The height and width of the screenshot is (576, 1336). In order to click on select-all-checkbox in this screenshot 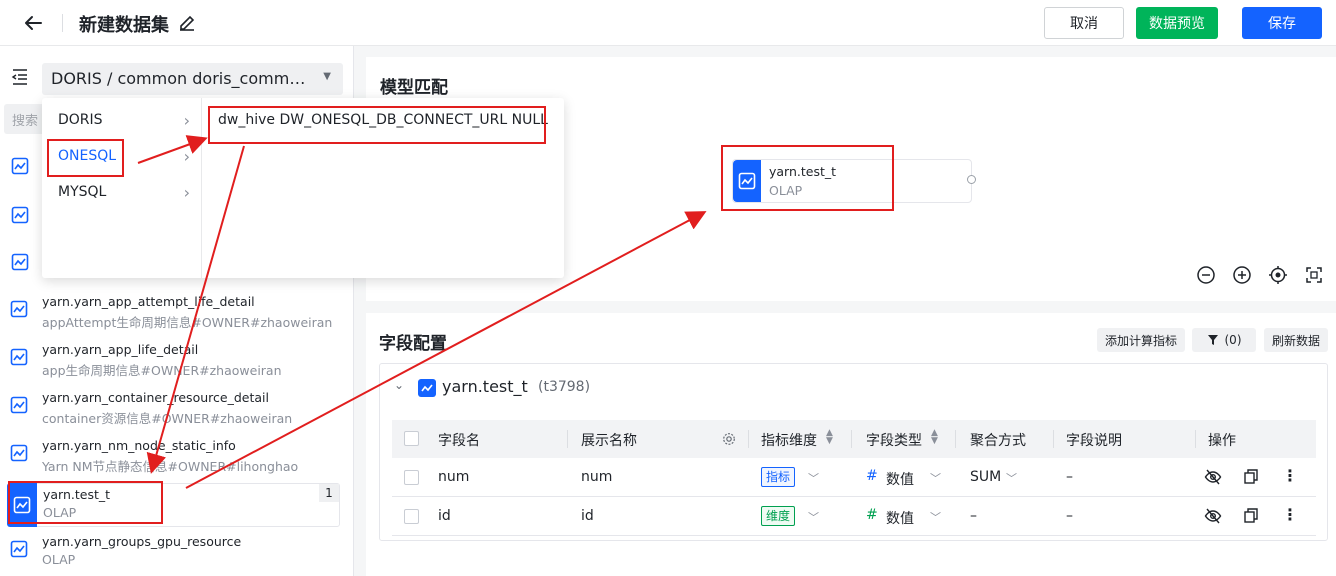, I will do `click(411, 438)`.